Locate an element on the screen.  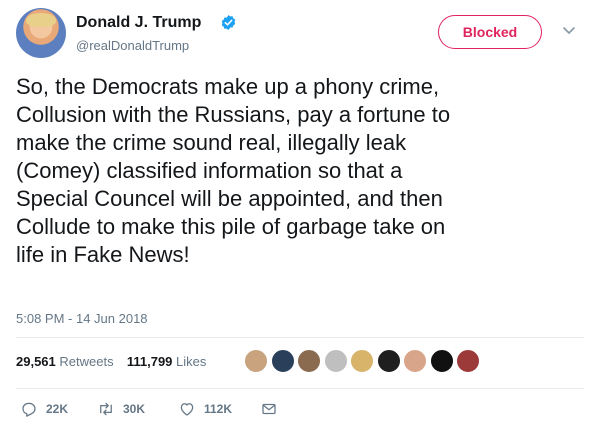
like-button: 112K is located at coordinates (205, 409).